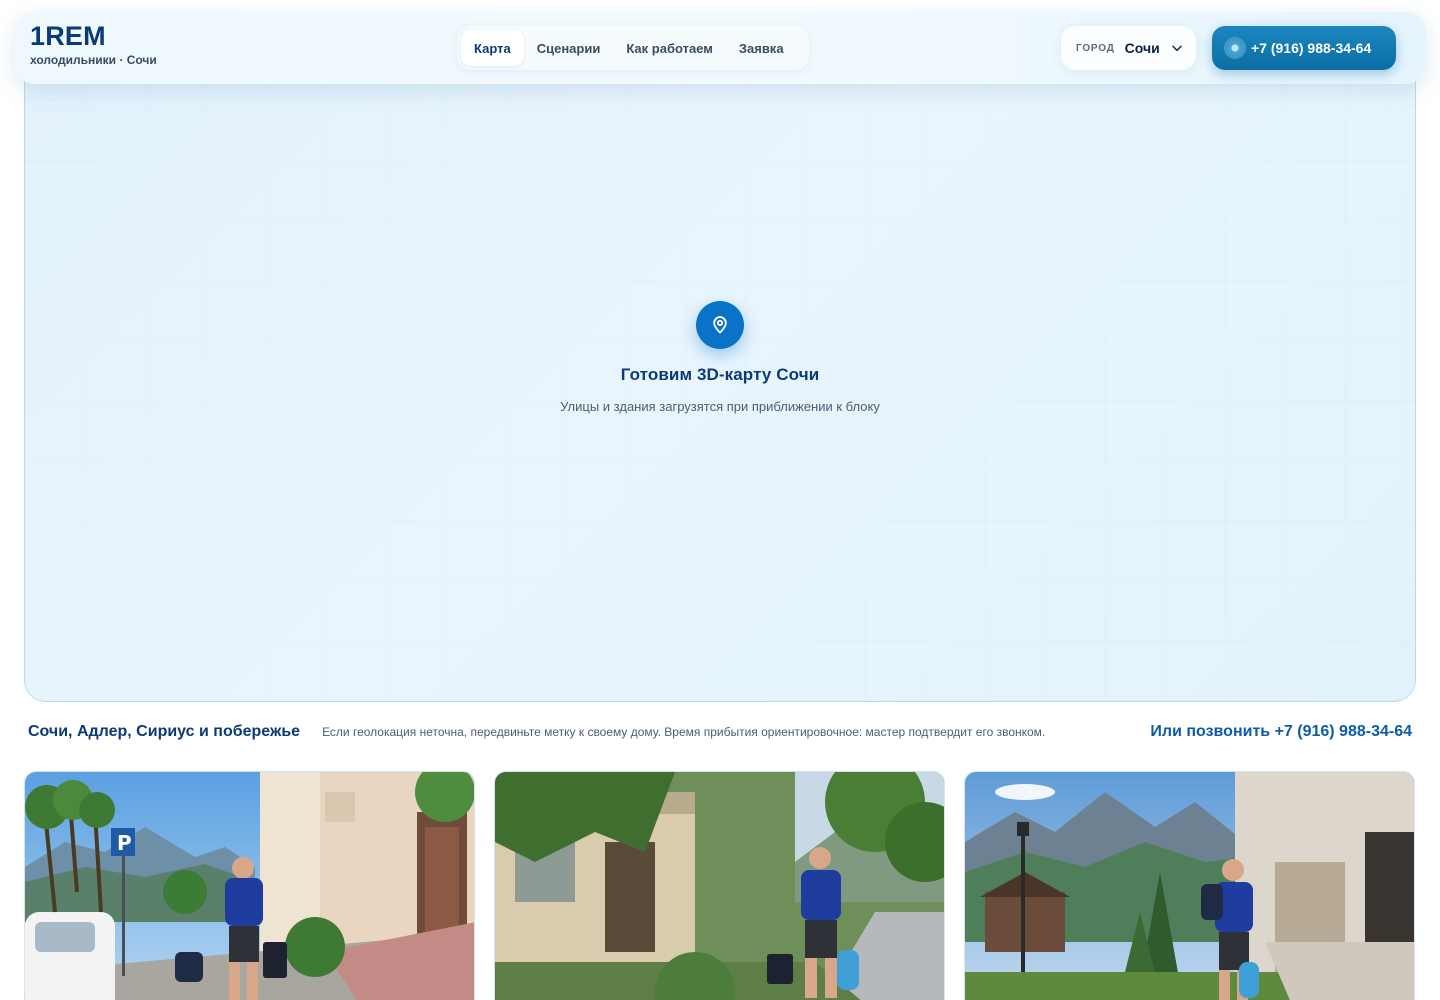  I want to click on main-nav: Карта Сценарии Как работаем Заявка, so click(633, 48).